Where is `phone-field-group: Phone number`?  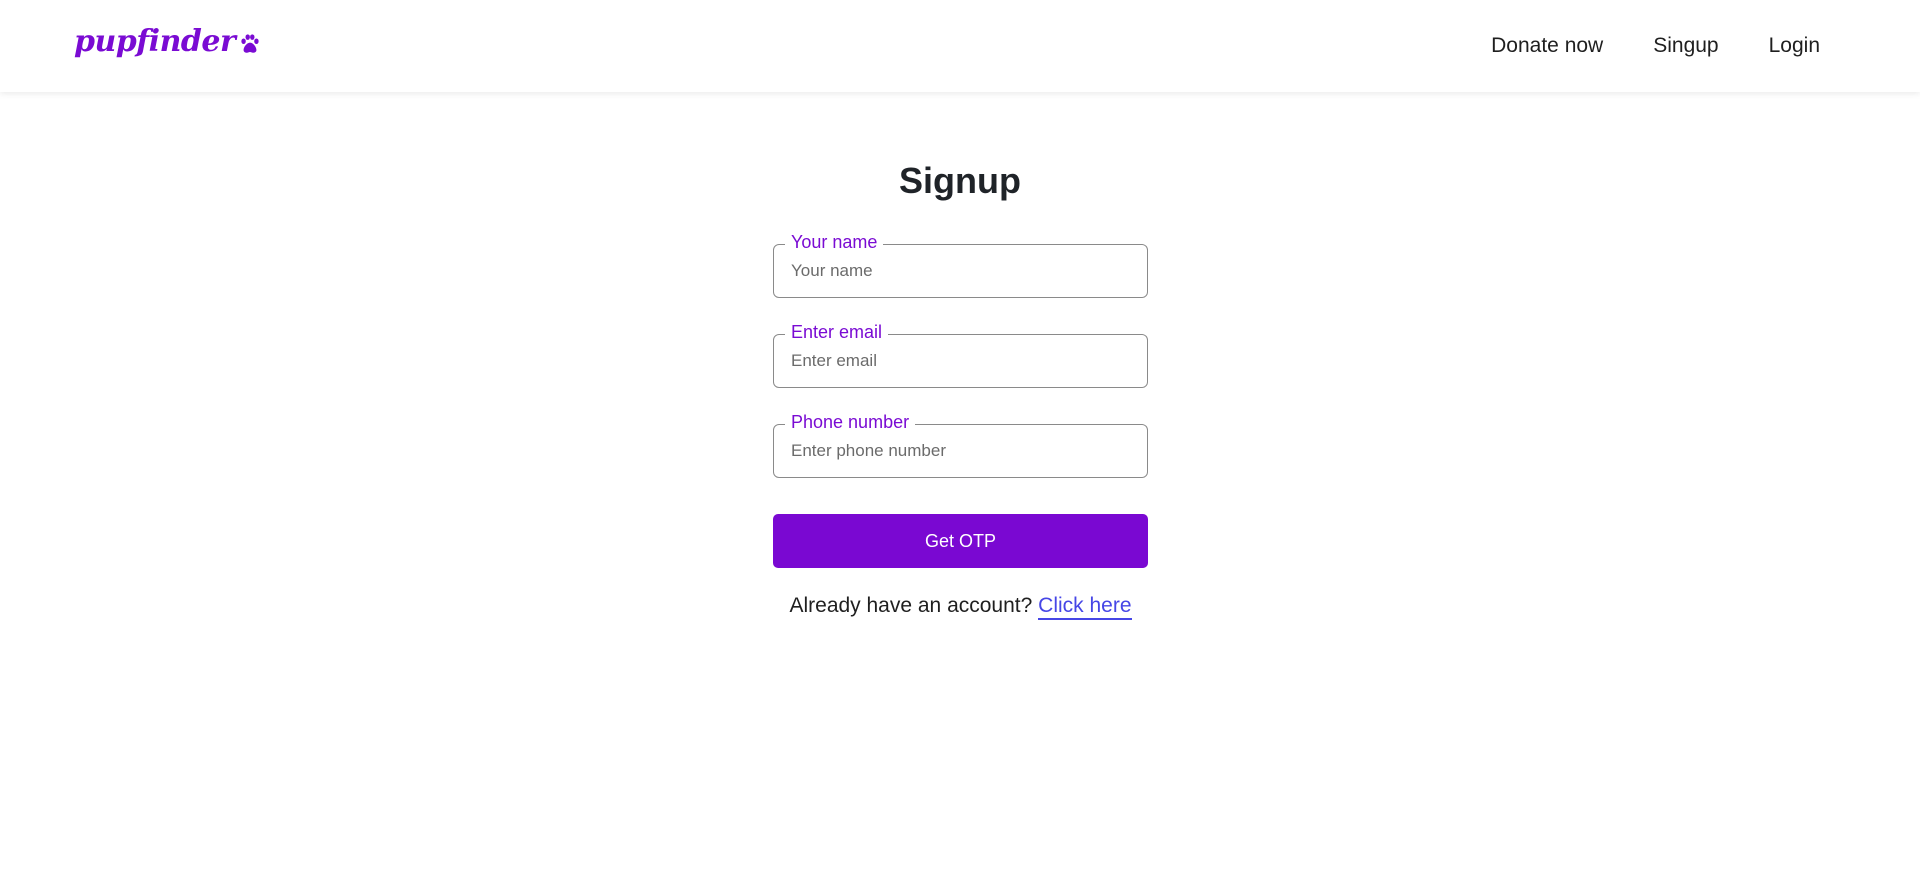
phone-field-group: Phone number is located at coordinates (960, 444).